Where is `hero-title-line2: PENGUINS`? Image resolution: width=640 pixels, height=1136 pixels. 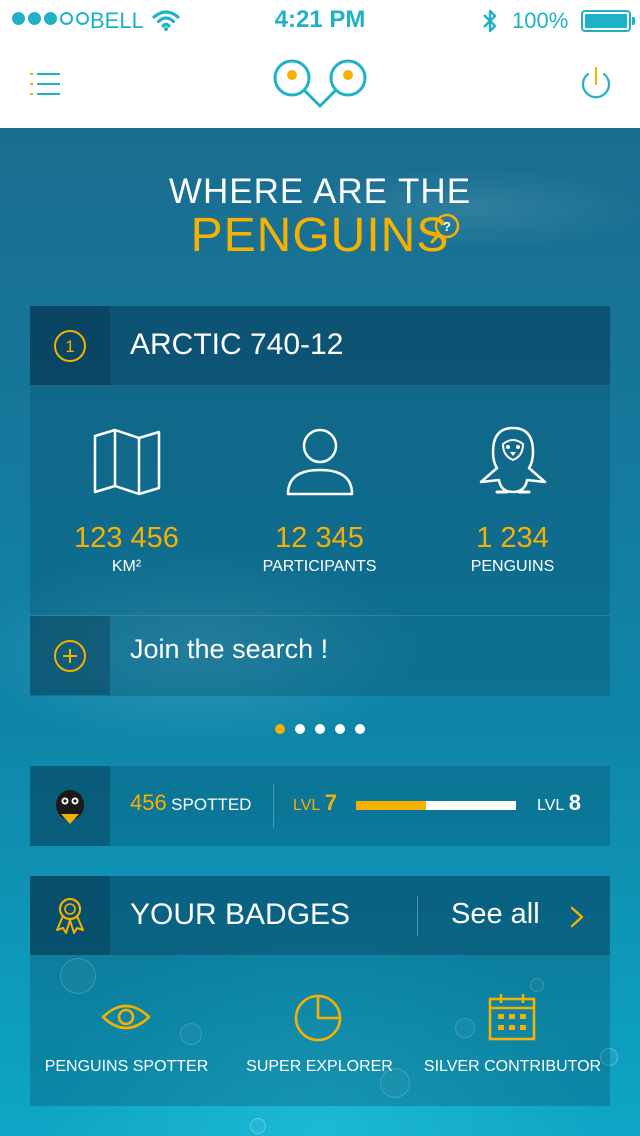 hero-title-line2: PENGUINS is located at coordinates (320, 235).